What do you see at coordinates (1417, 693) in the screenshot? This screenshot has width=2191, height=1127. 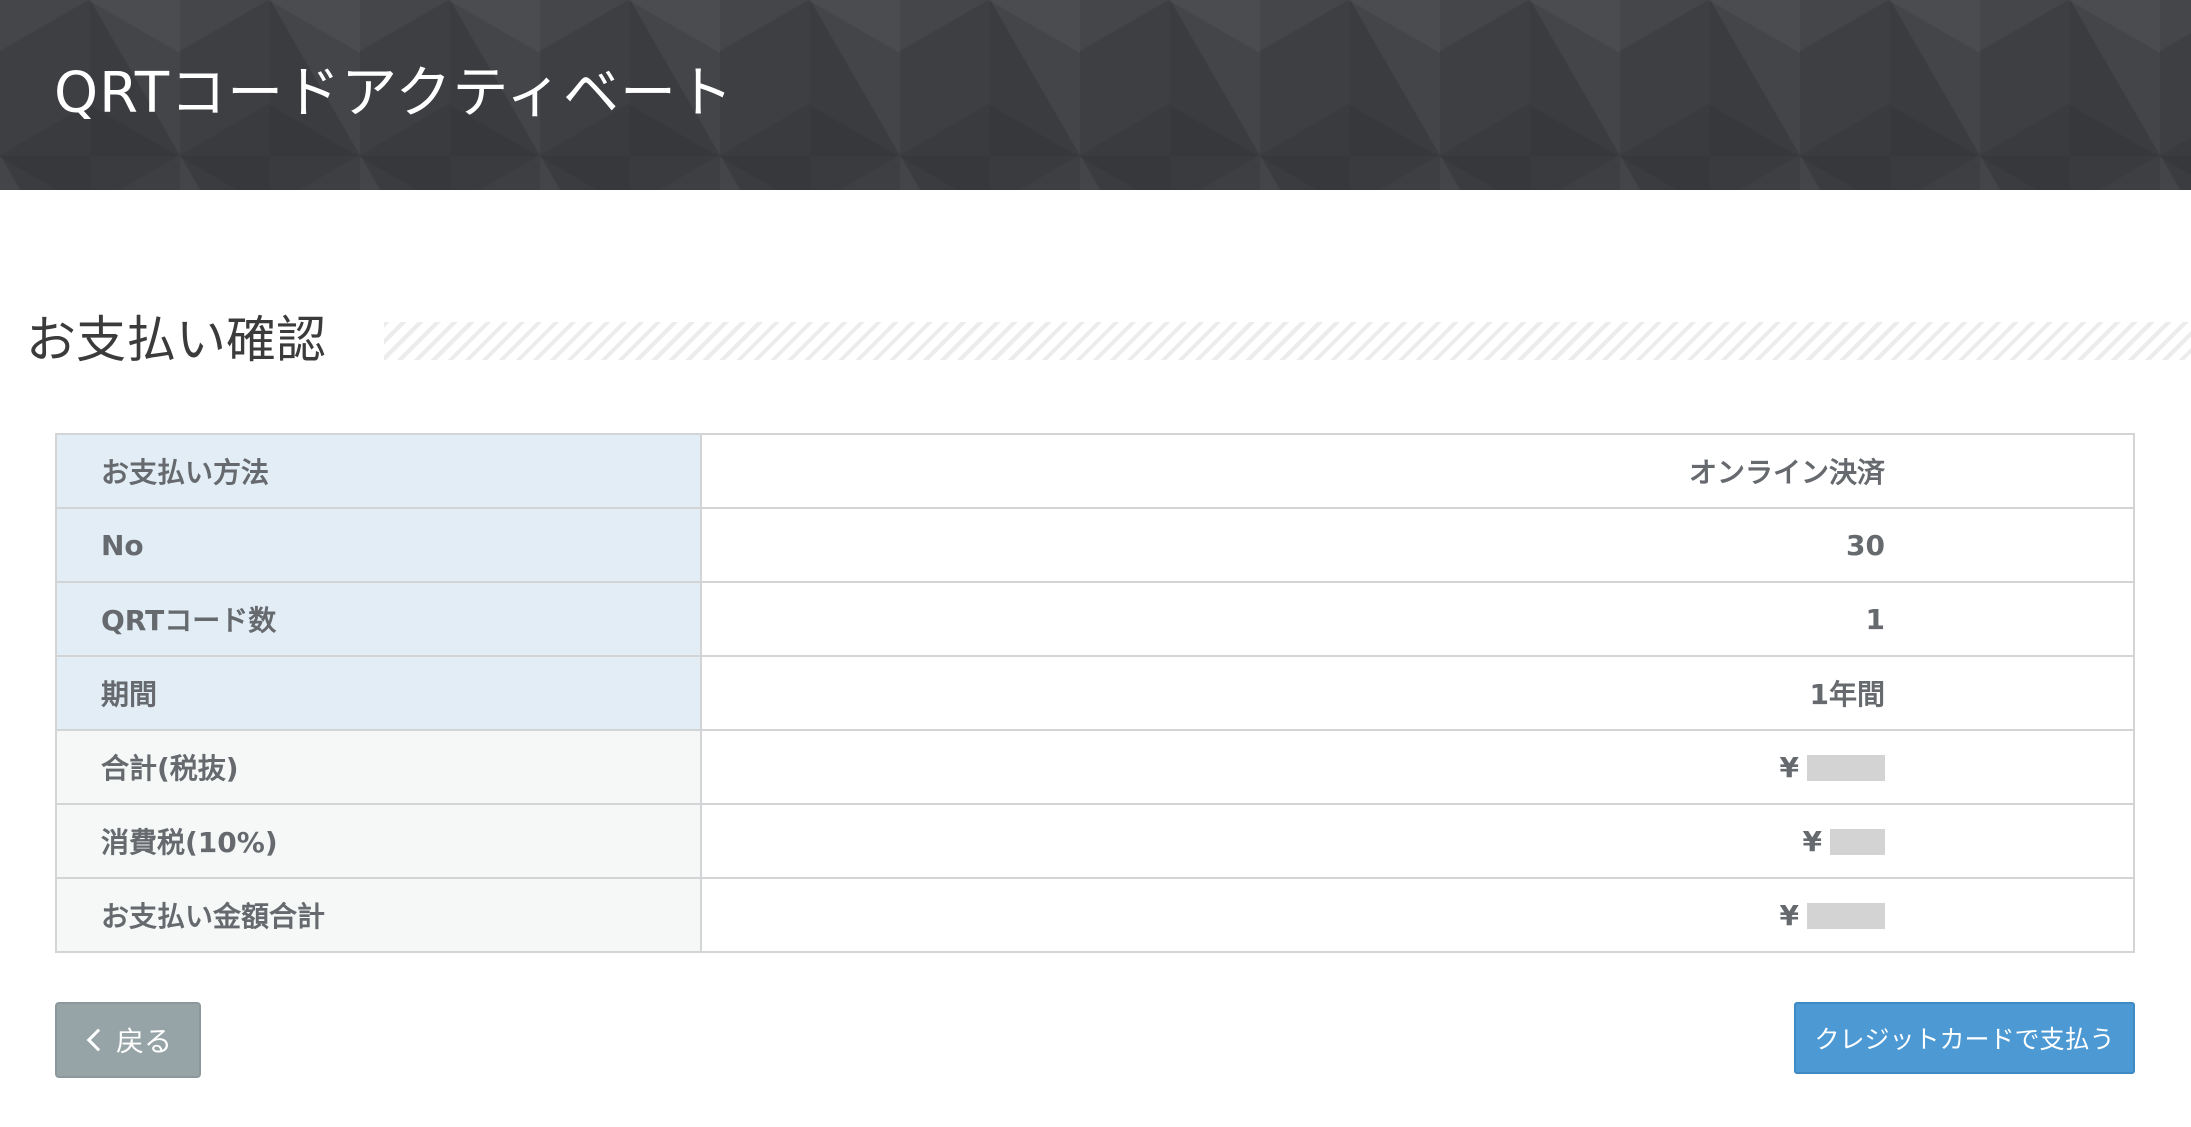 I see `row-value: 1年間` at bounding box center [1417, 693].